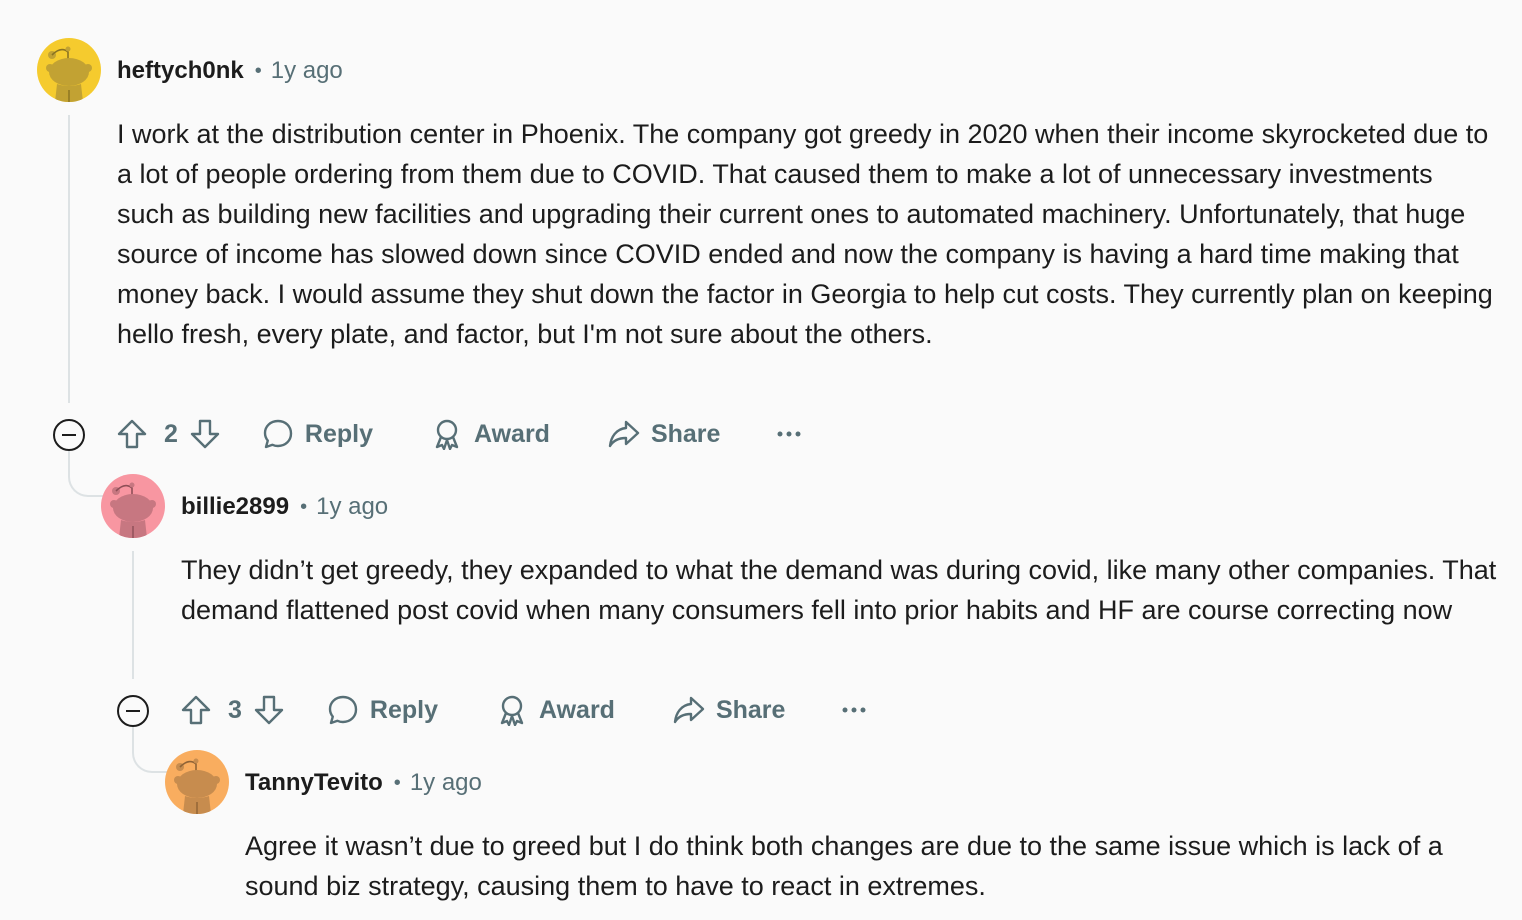 This screenshot has width=1522, height=920. I want to click on comment-meta: TannyTevito • 1y ago, so click(363, 783).